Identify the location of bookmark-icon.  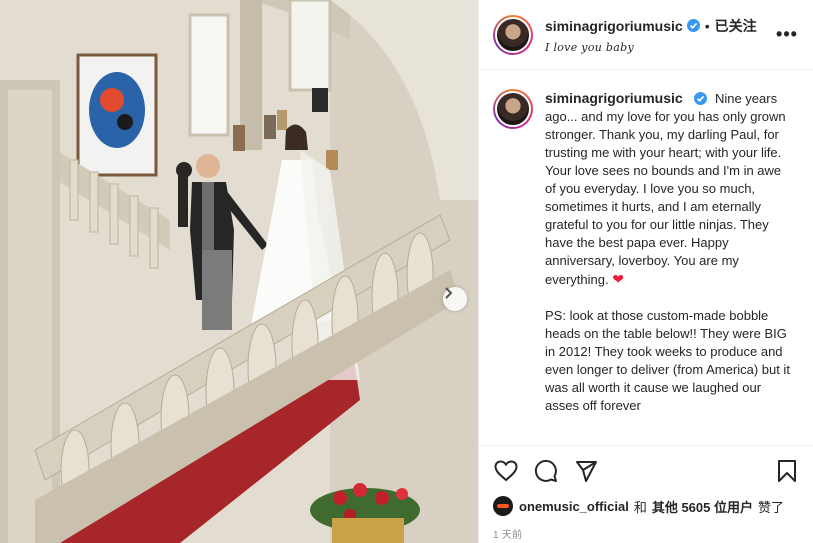
(787, 471).